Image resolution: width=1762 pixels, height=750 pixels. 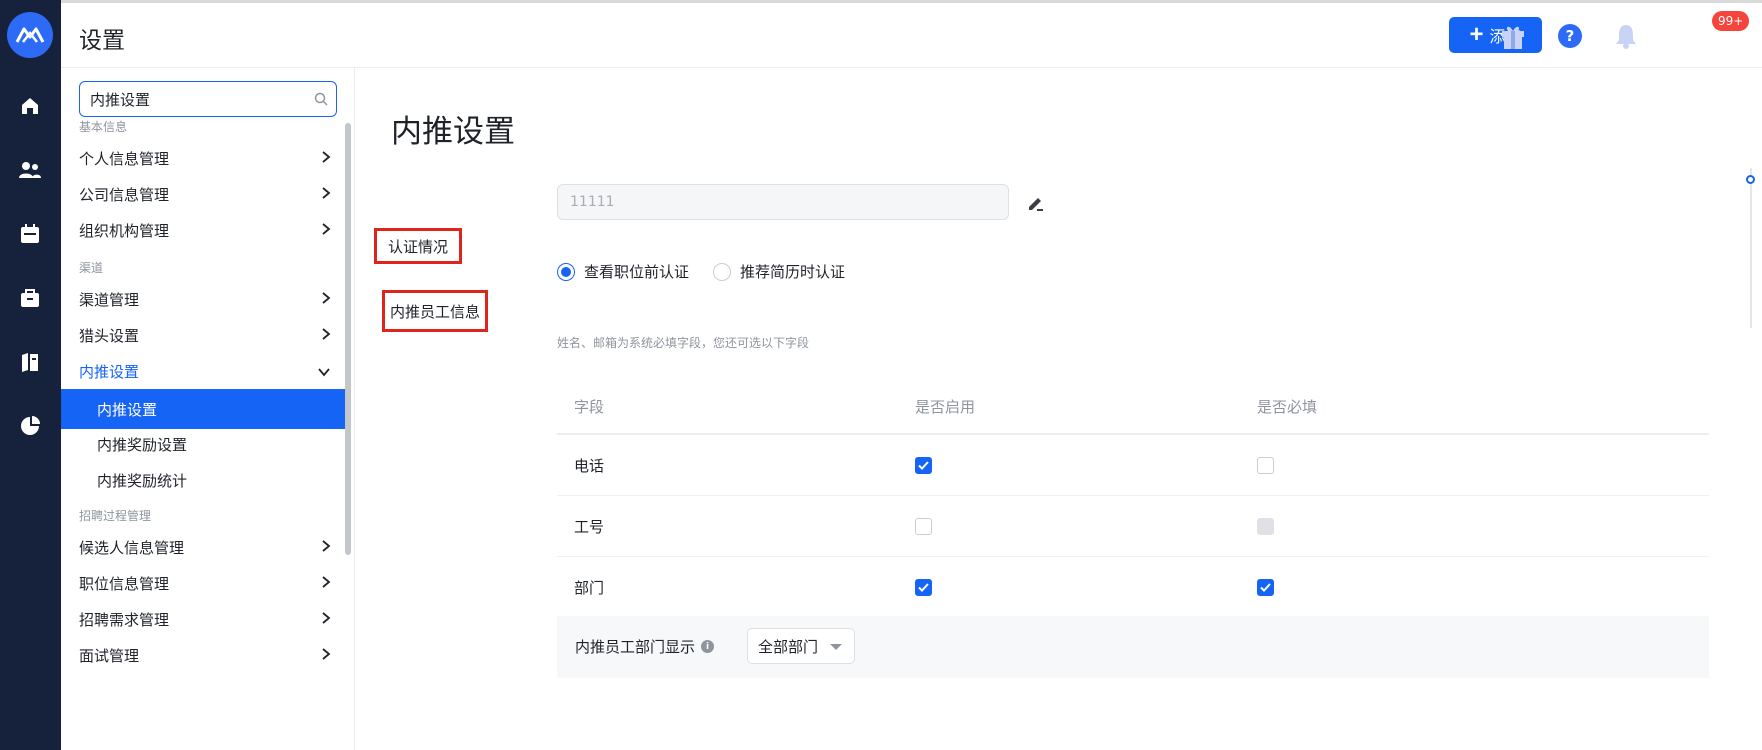 What do you see at coordinates (115, 516) in the screenshot?
I see `section-title: 招聘过程管理` at bounding box center [115, 516].